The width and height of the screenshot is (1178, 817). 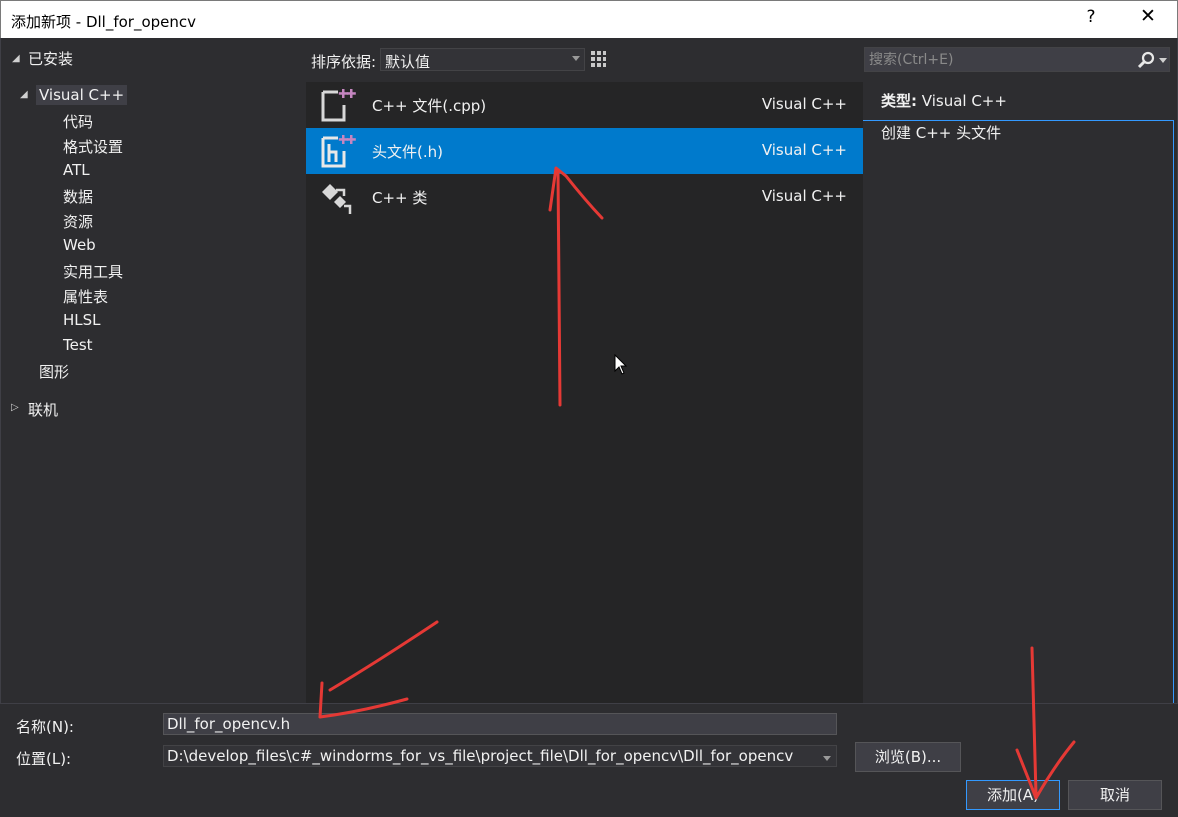 I want to click on template-name: C++ 类, so click(x=400, y=198).